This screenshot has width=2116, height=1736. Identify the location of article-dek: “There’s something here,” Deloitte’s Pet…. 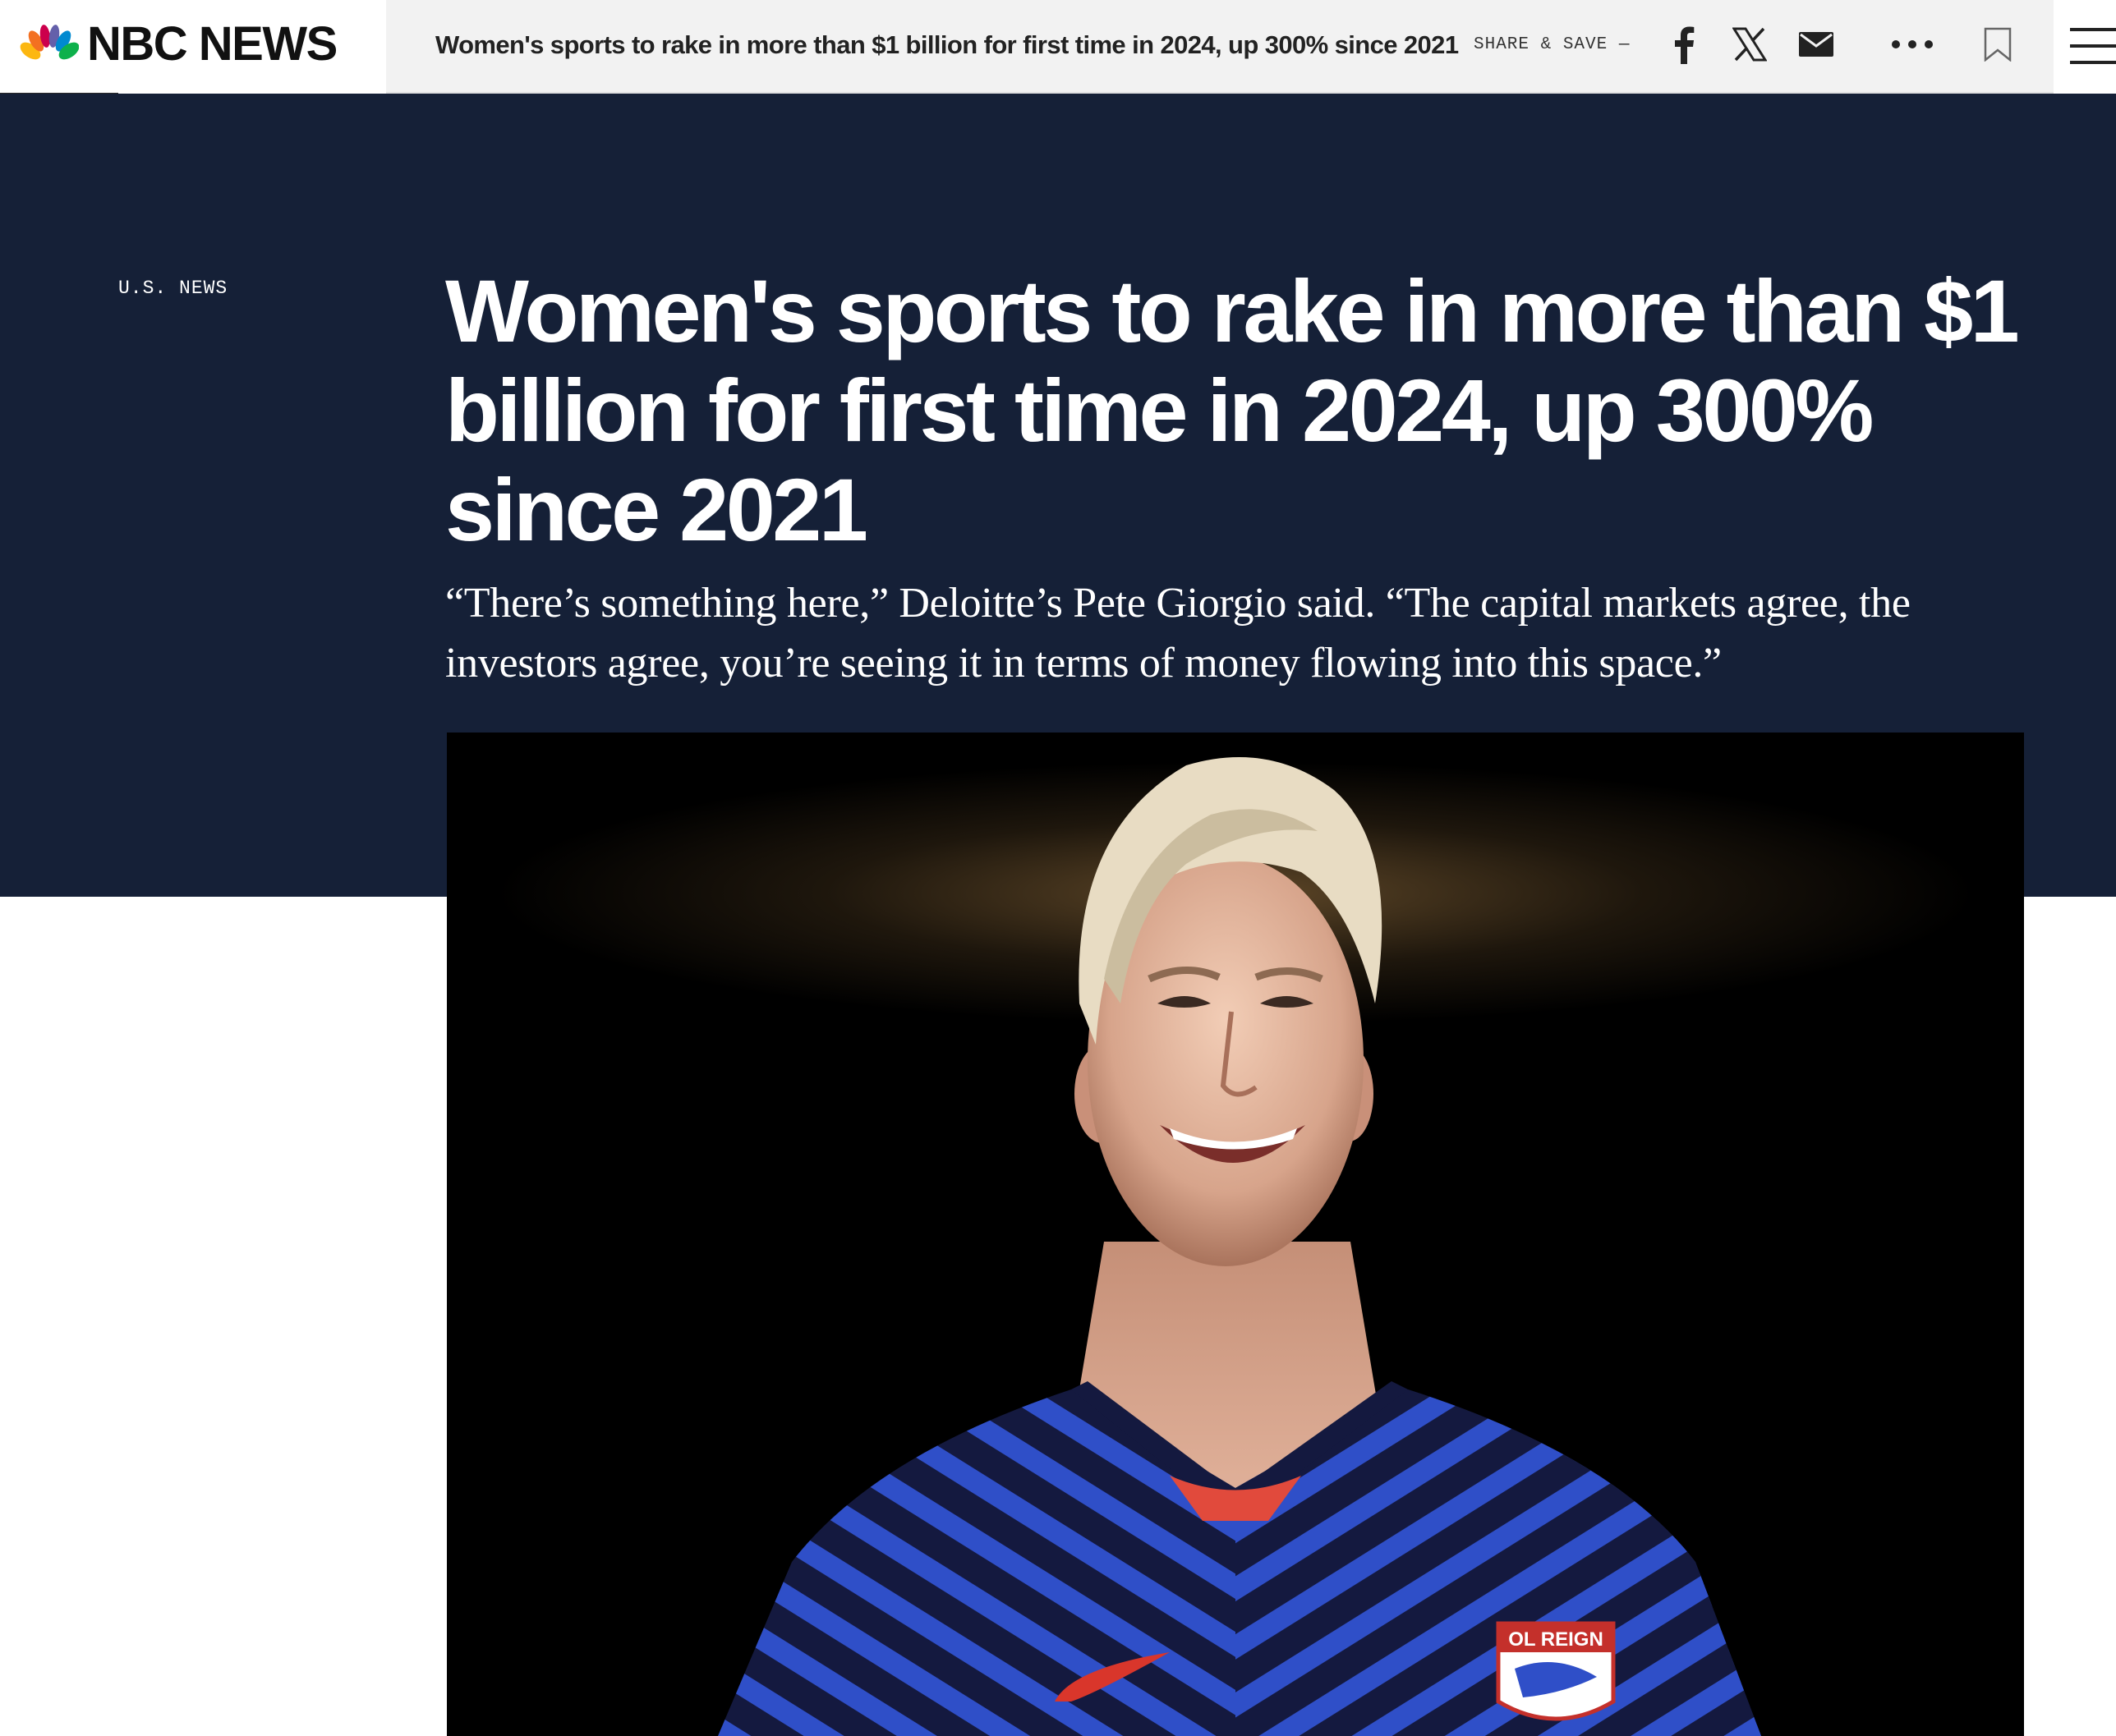
(1178, 633).